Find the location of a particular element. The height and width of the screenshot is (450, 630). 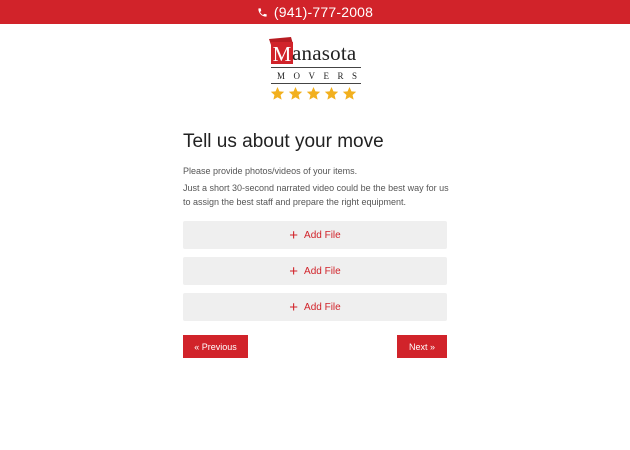

logo-rule-top is located at coordinates (316, 67).